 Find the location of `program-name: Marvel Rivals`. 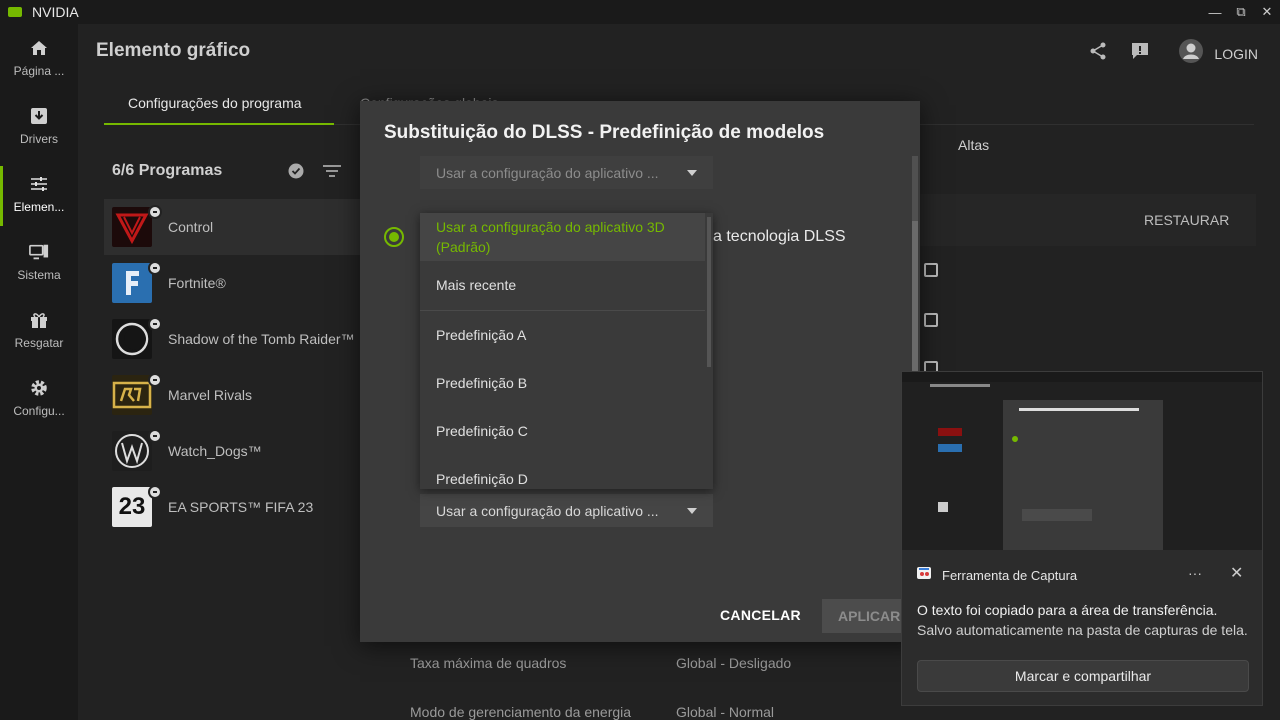

program-name: Marvel Rivals is located at coordinates (210, 395).